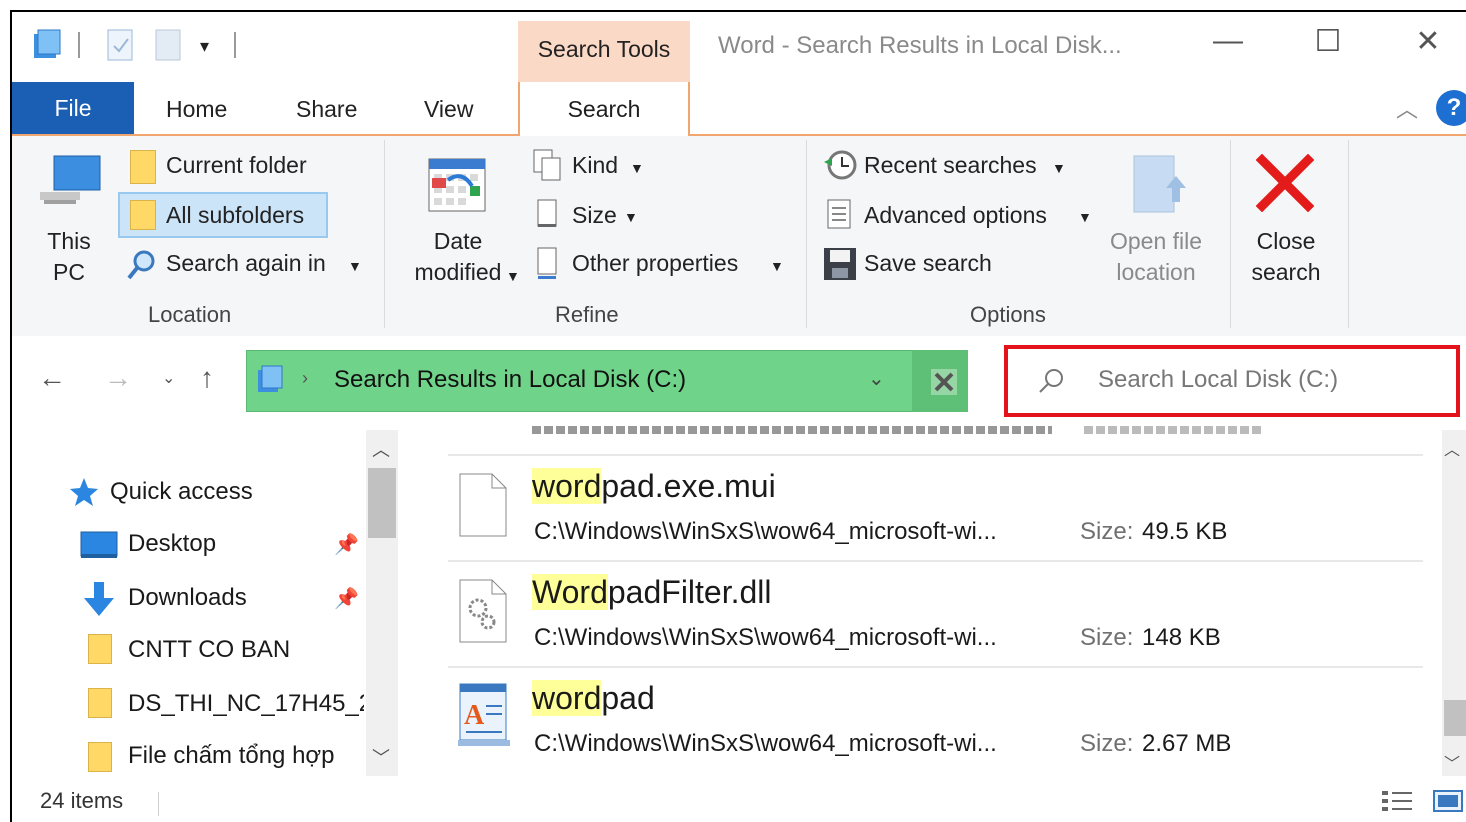  Describe the element at coordinates (567, 486) in the screenshot. I see `match-highlight: word` at that location.